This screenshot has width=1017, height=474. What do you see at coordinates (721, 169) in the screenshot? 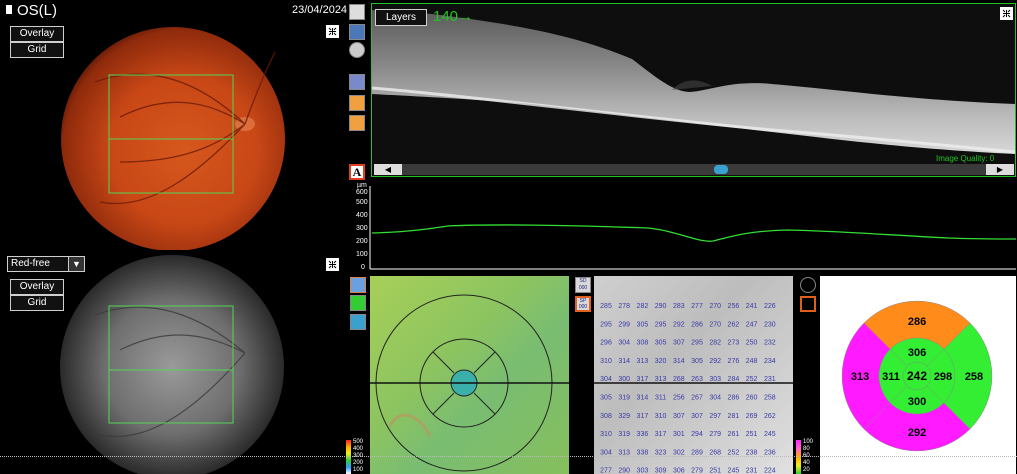
I see `scroll-thumb` at bounding box center [721, 169].